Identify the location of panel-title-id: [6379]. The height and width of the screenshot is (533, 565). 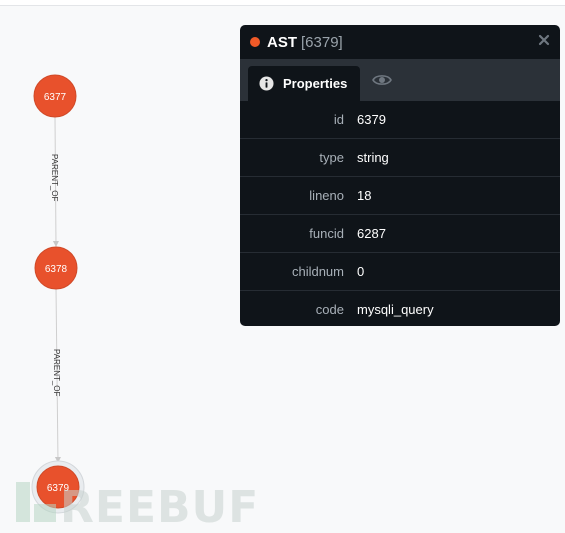
(322, 42).